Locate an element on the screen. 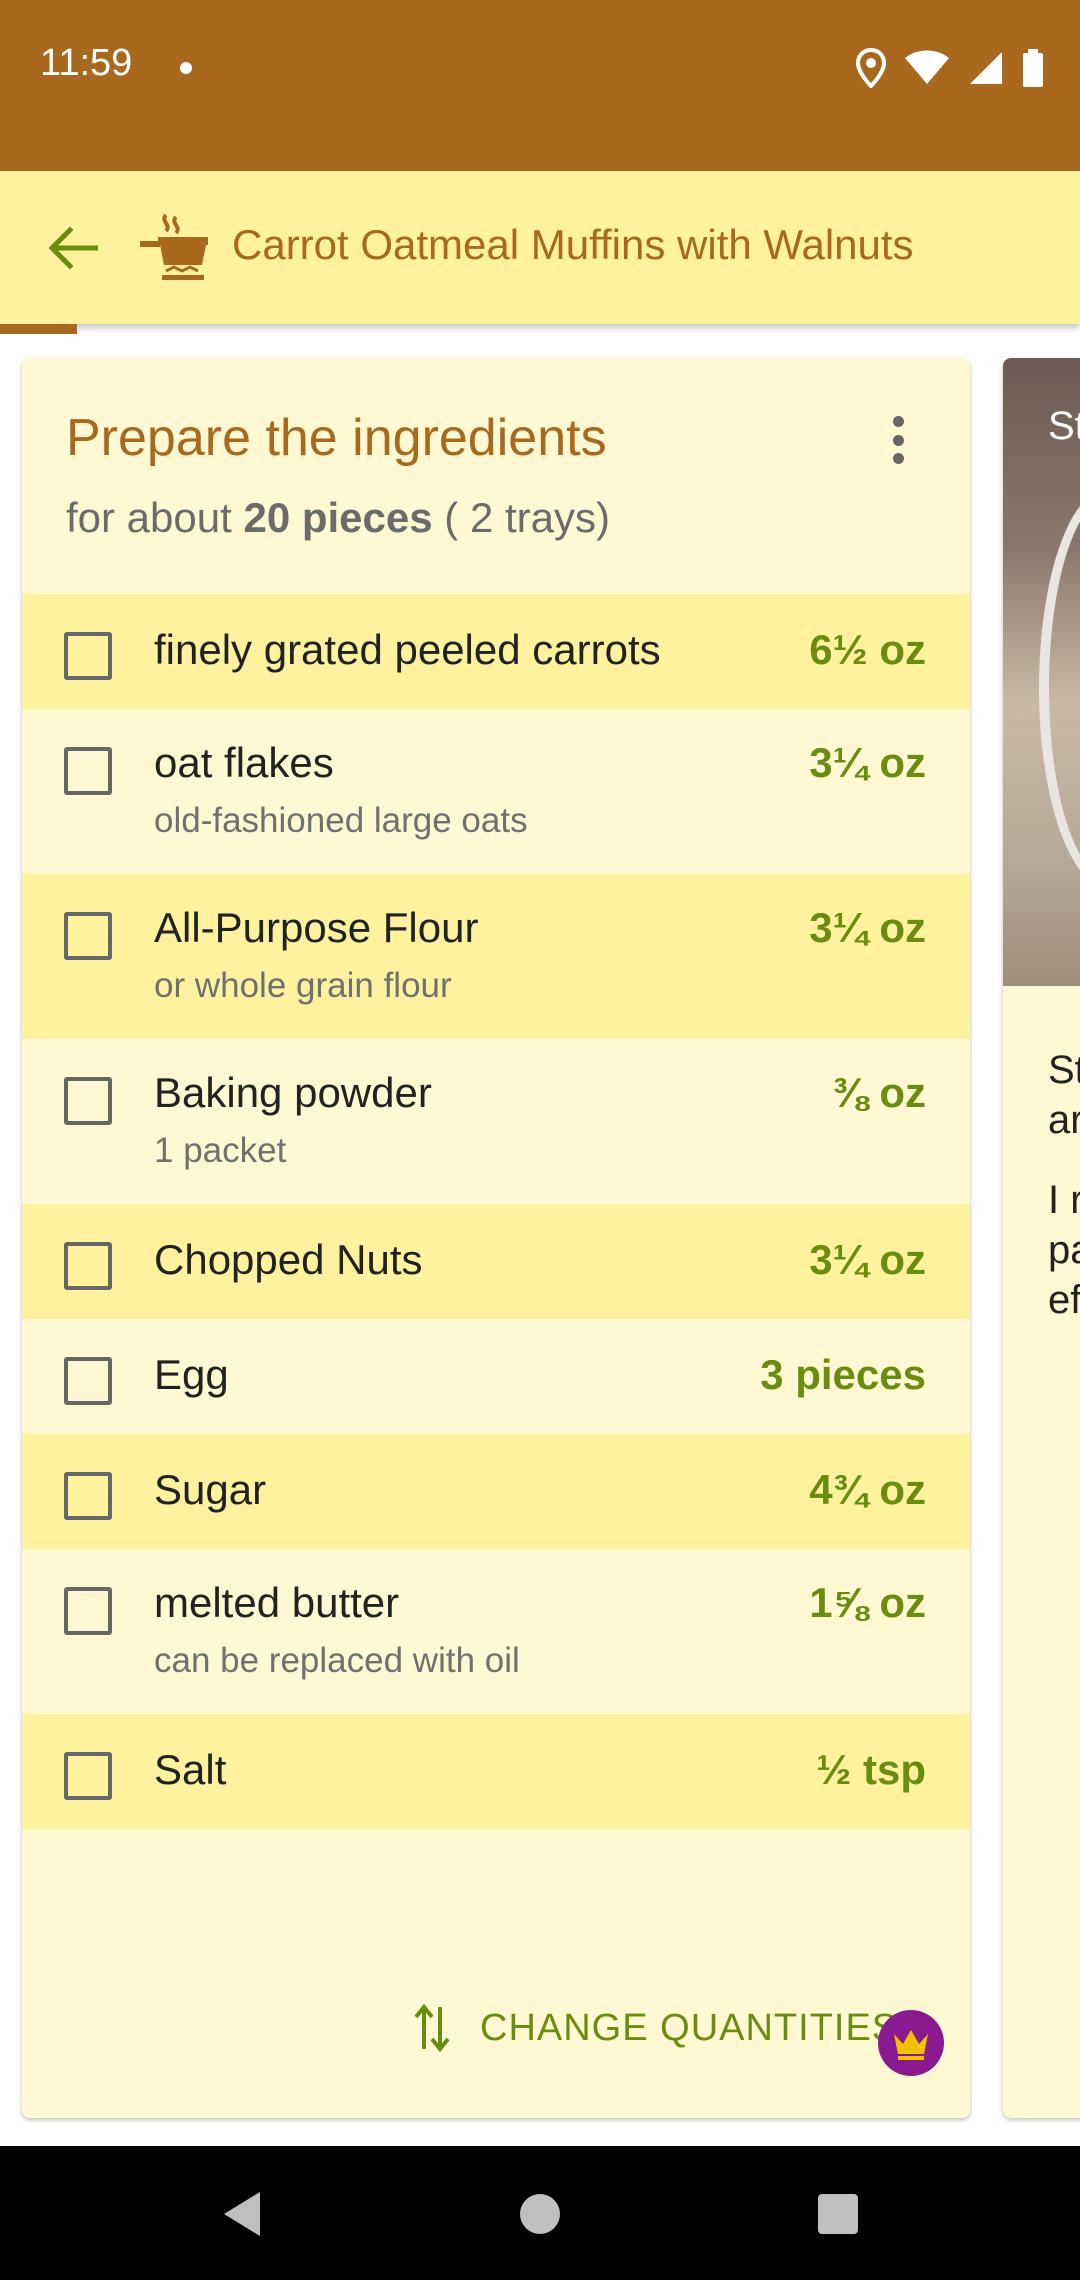  premium-badge is located at coordinates (911, 2043).